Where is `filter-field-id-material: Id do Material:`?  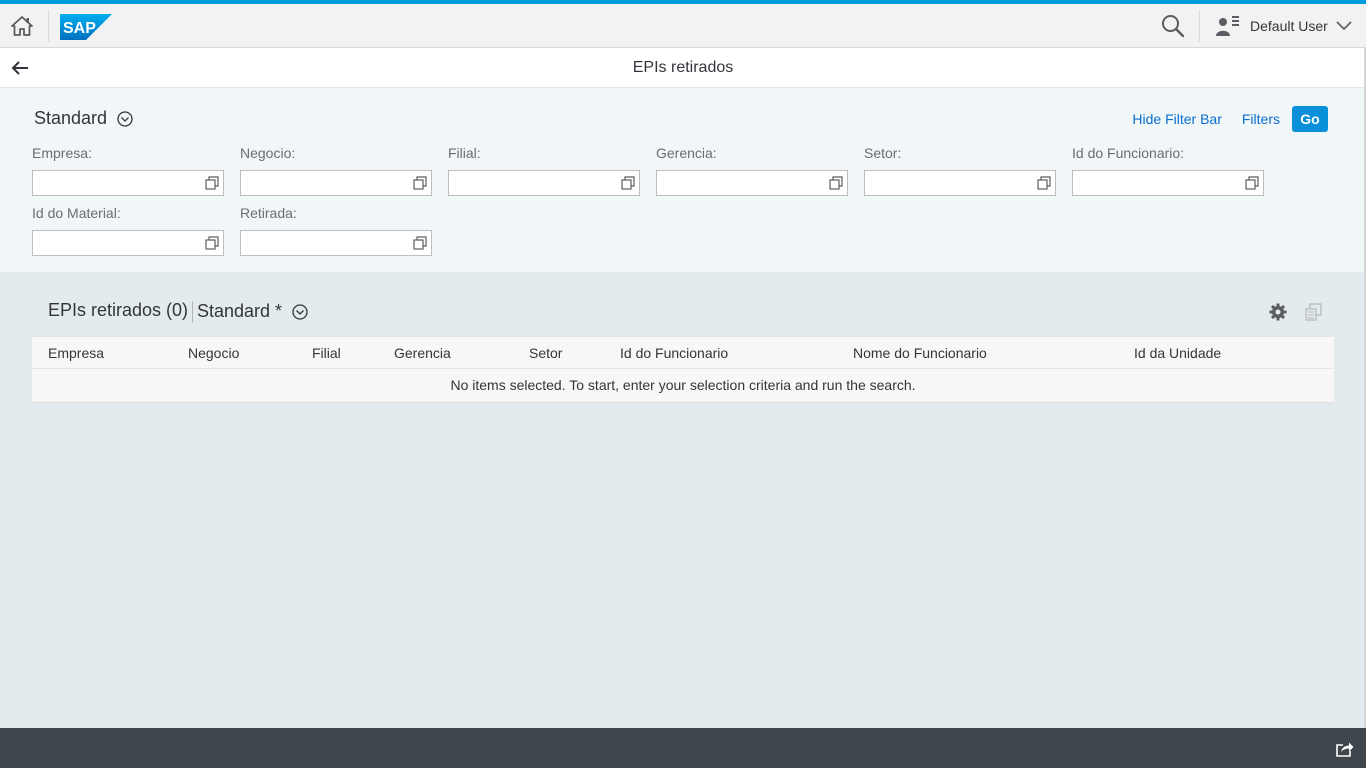 filter-field-id-material: Id do Material: is located at coordinates (128, 230).